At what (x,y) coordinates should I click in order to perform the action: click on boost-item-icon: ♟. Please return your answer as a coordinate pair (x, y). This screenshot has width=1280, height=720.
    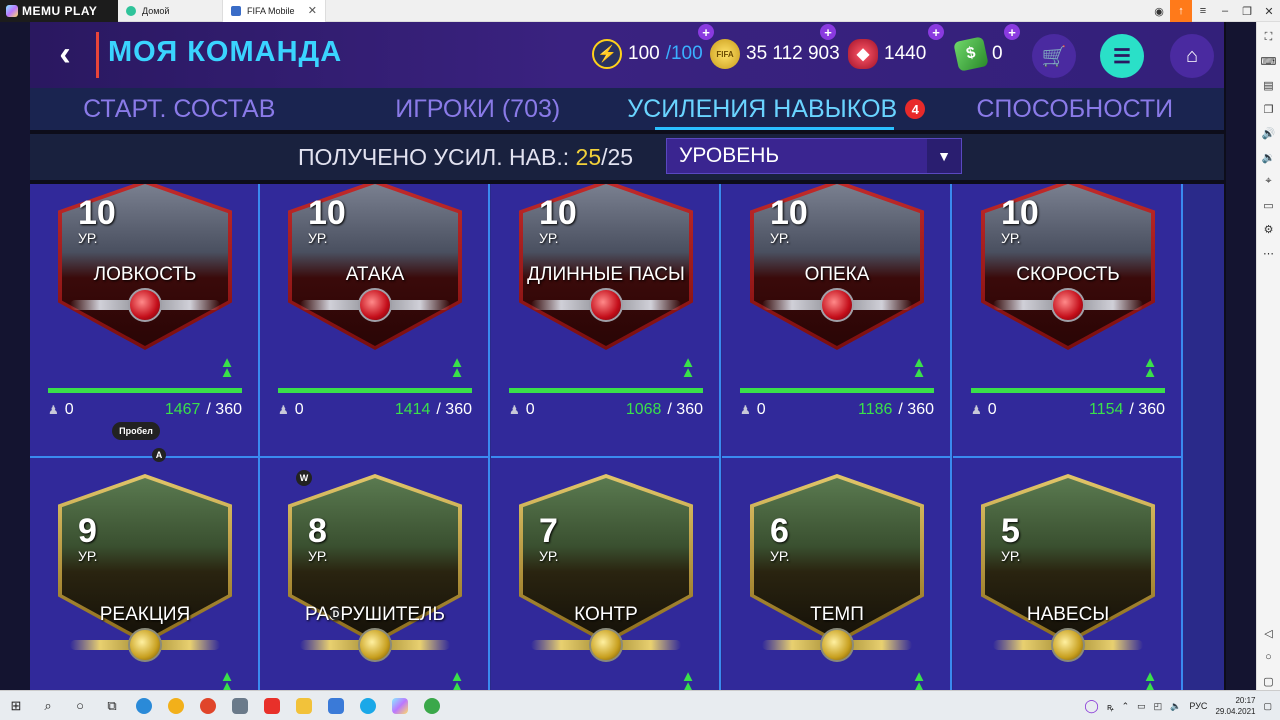
    Looking at the image, I should click on (514, 410).